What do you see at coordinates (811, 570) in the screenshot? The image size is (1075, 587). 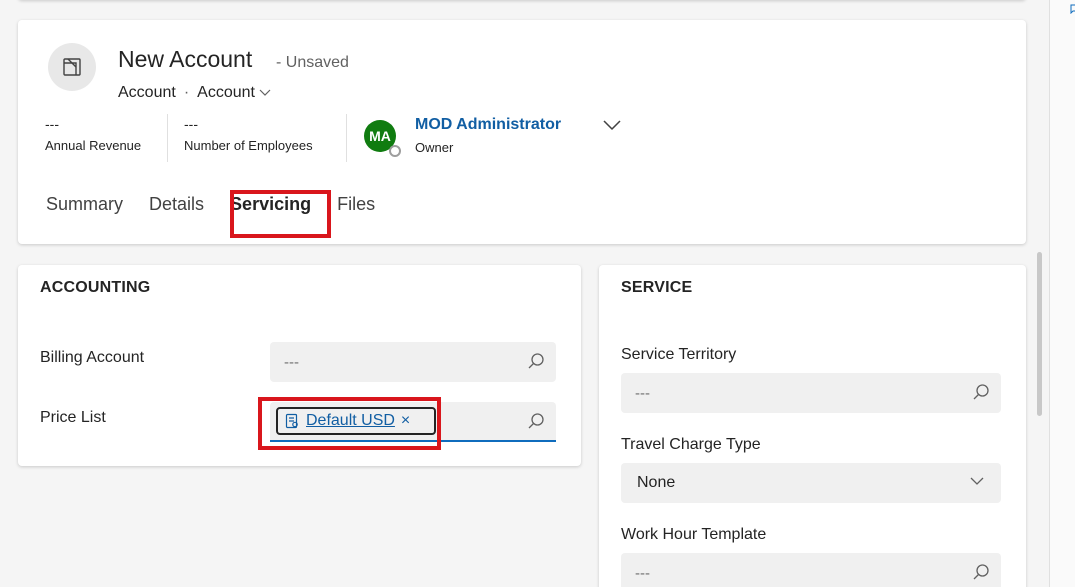 I see `work-hour-template-input: ---` at bounding box center [811, 570].